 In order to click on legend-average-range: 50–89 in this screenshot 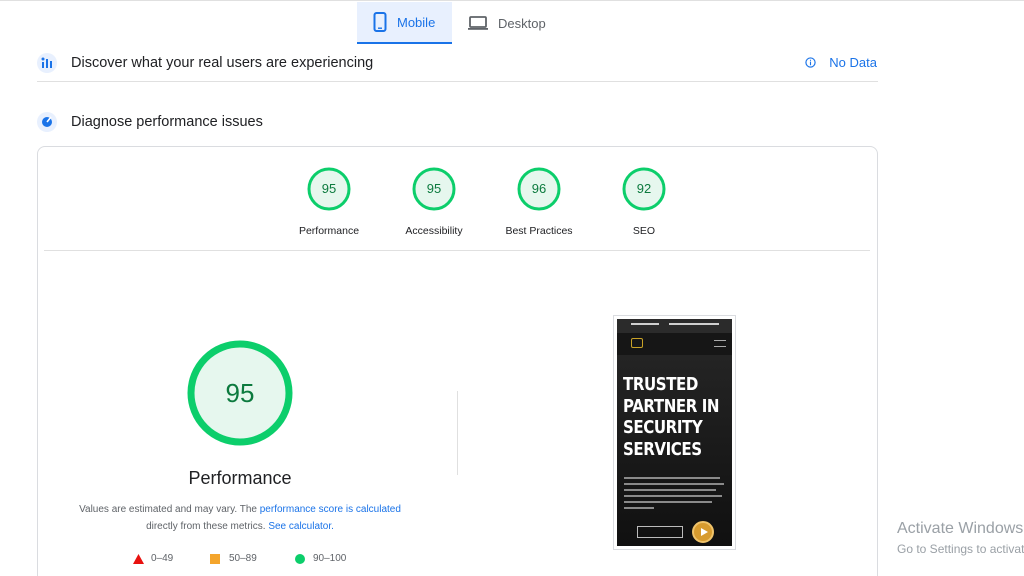, I will do `click(243, 558)`.